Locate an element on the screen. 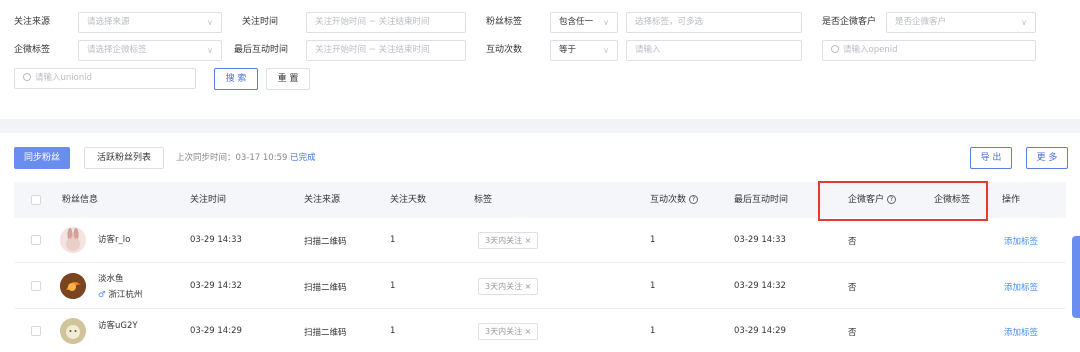  follow-time-label: 关注时间 is located at coordinates (260, 22).